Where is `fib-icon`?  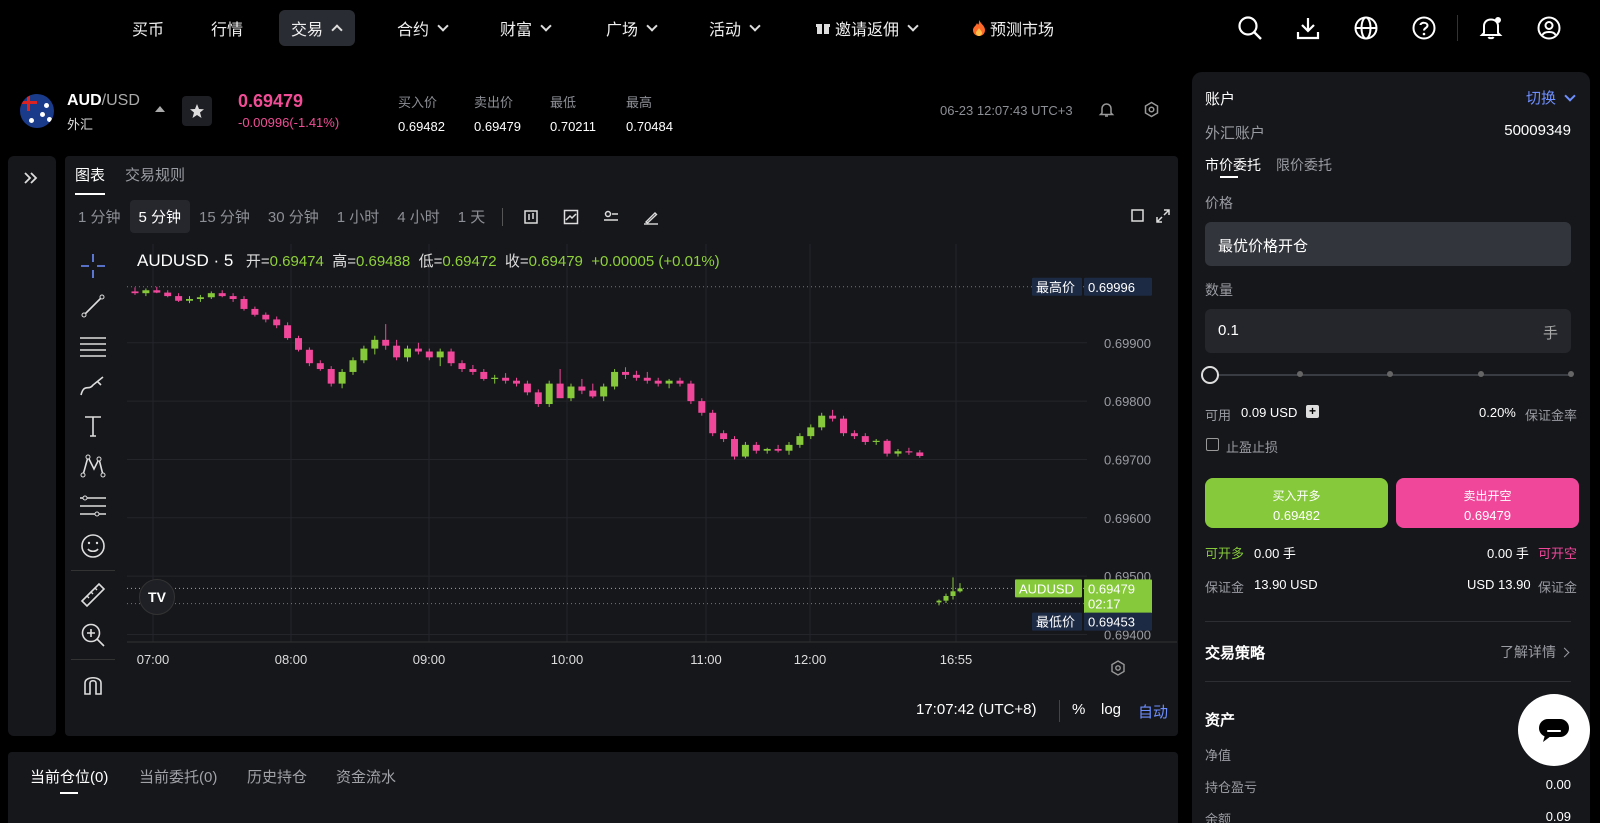
fib-icon is located at coordinates (93, 506).